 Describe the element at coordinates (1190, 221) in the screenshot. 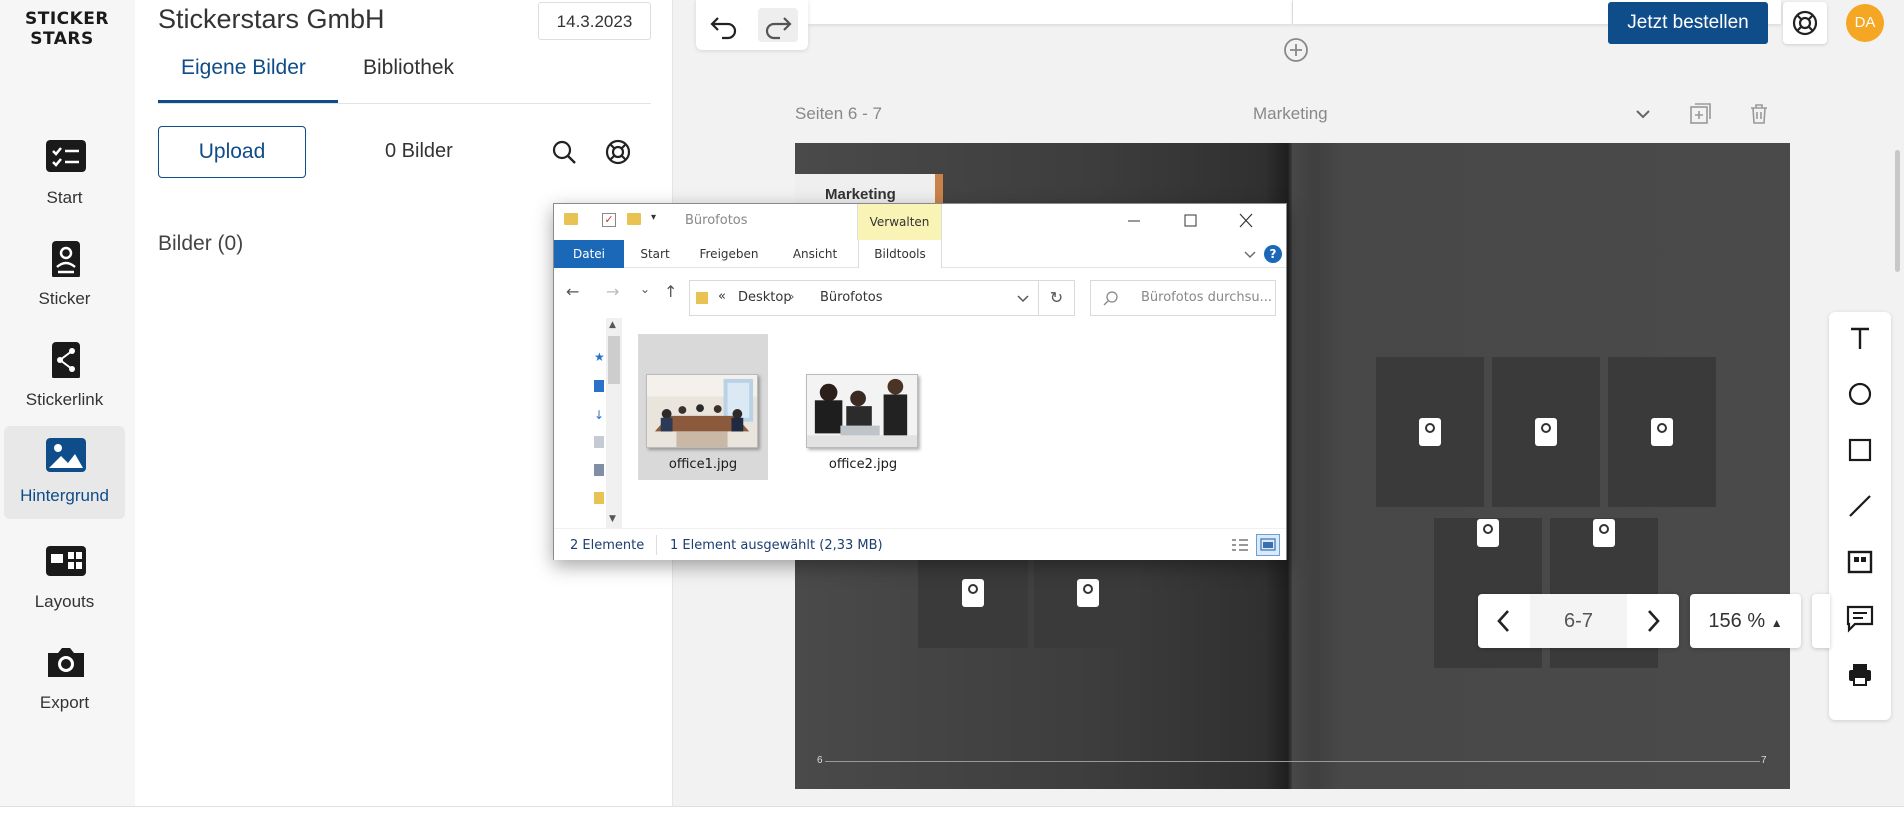

I see `maximize-icon` at that location.